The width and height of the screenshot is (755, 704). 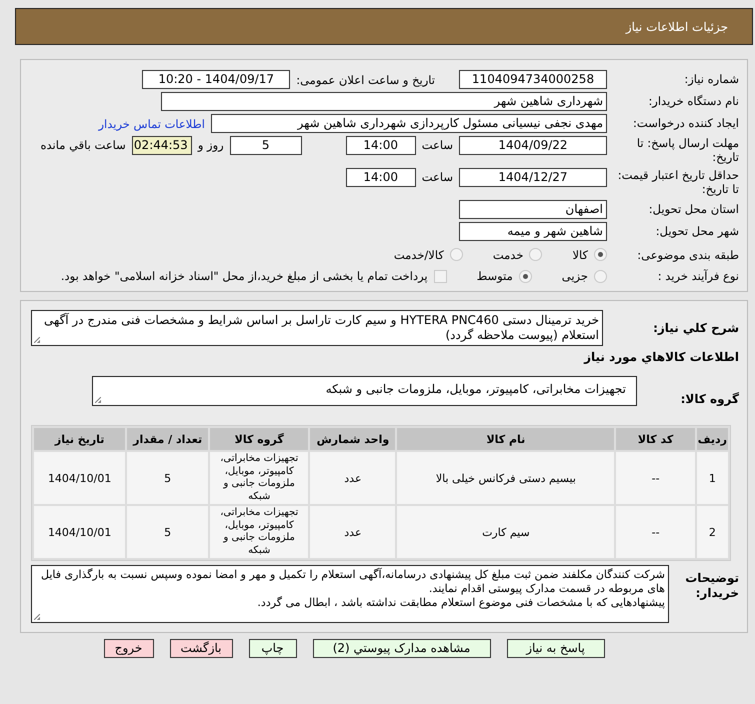 I want to click on need-number-field: 1104094734000258, so click(x=533, y=79).